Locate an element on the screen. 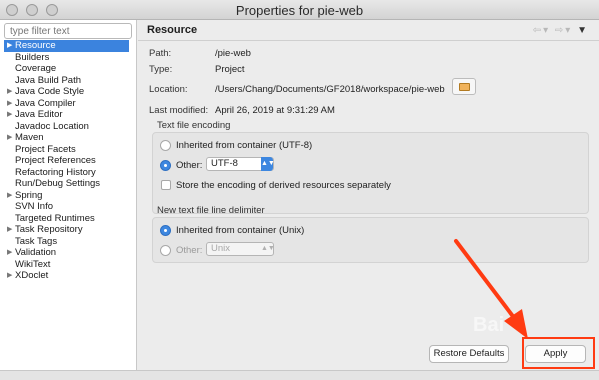 The image size is (599, 380). sidebar-item: Task Tags is located at coordinates (68, 242).